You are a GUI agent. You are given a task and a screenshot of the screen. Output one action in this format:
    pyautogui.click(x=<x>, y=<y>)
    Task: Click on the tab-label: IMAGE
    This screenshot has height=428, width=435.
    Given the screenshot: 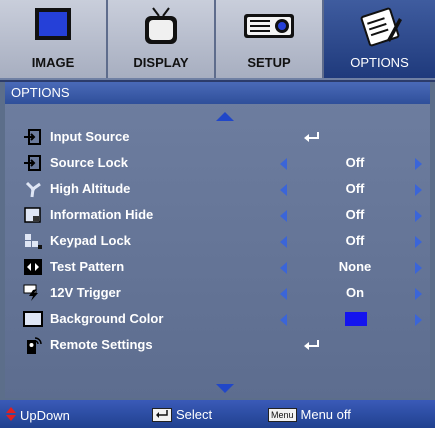 What is the action you would take?
    pyautogui.click(x=53, y=62)
    